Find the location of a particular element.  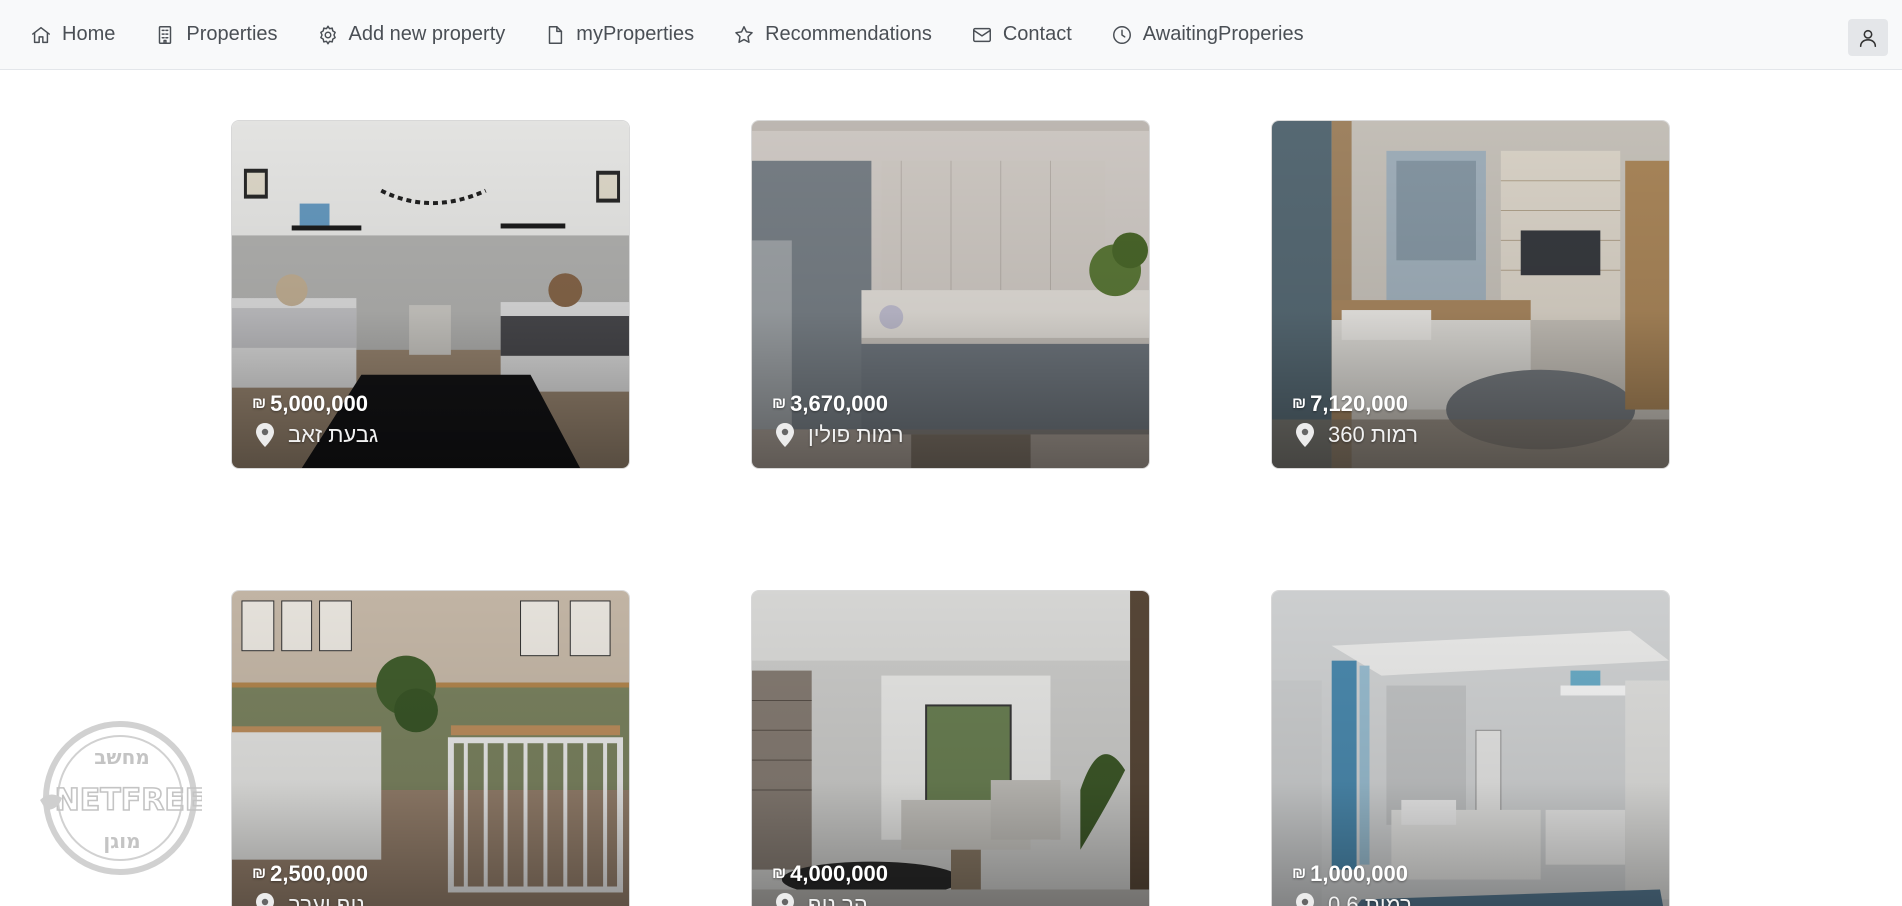

listing-location: גבעת זאב is located at coordinates (316, 435).